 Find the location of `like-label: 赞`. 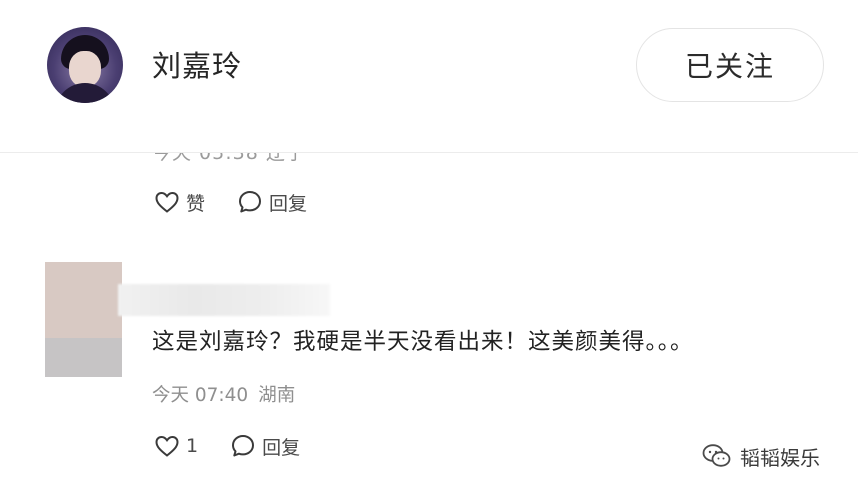

like-label: 赞 is located at coordinates (196, 203).